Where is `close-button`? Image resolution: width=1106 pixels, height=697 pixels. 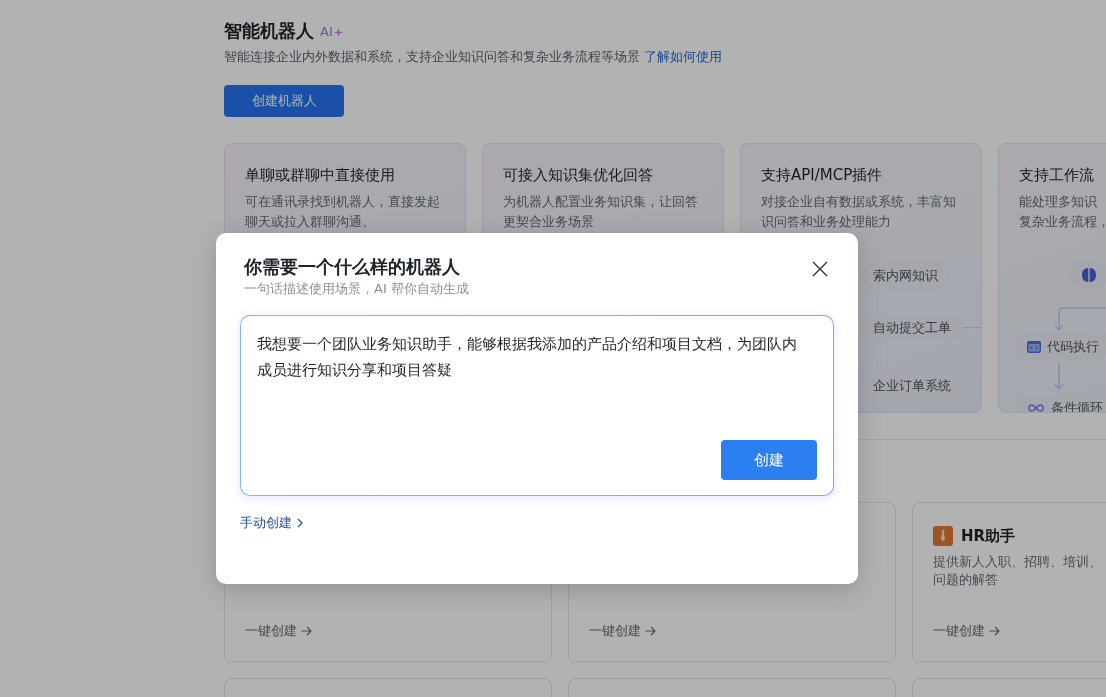 close-button is located at coordinates (820, 269).